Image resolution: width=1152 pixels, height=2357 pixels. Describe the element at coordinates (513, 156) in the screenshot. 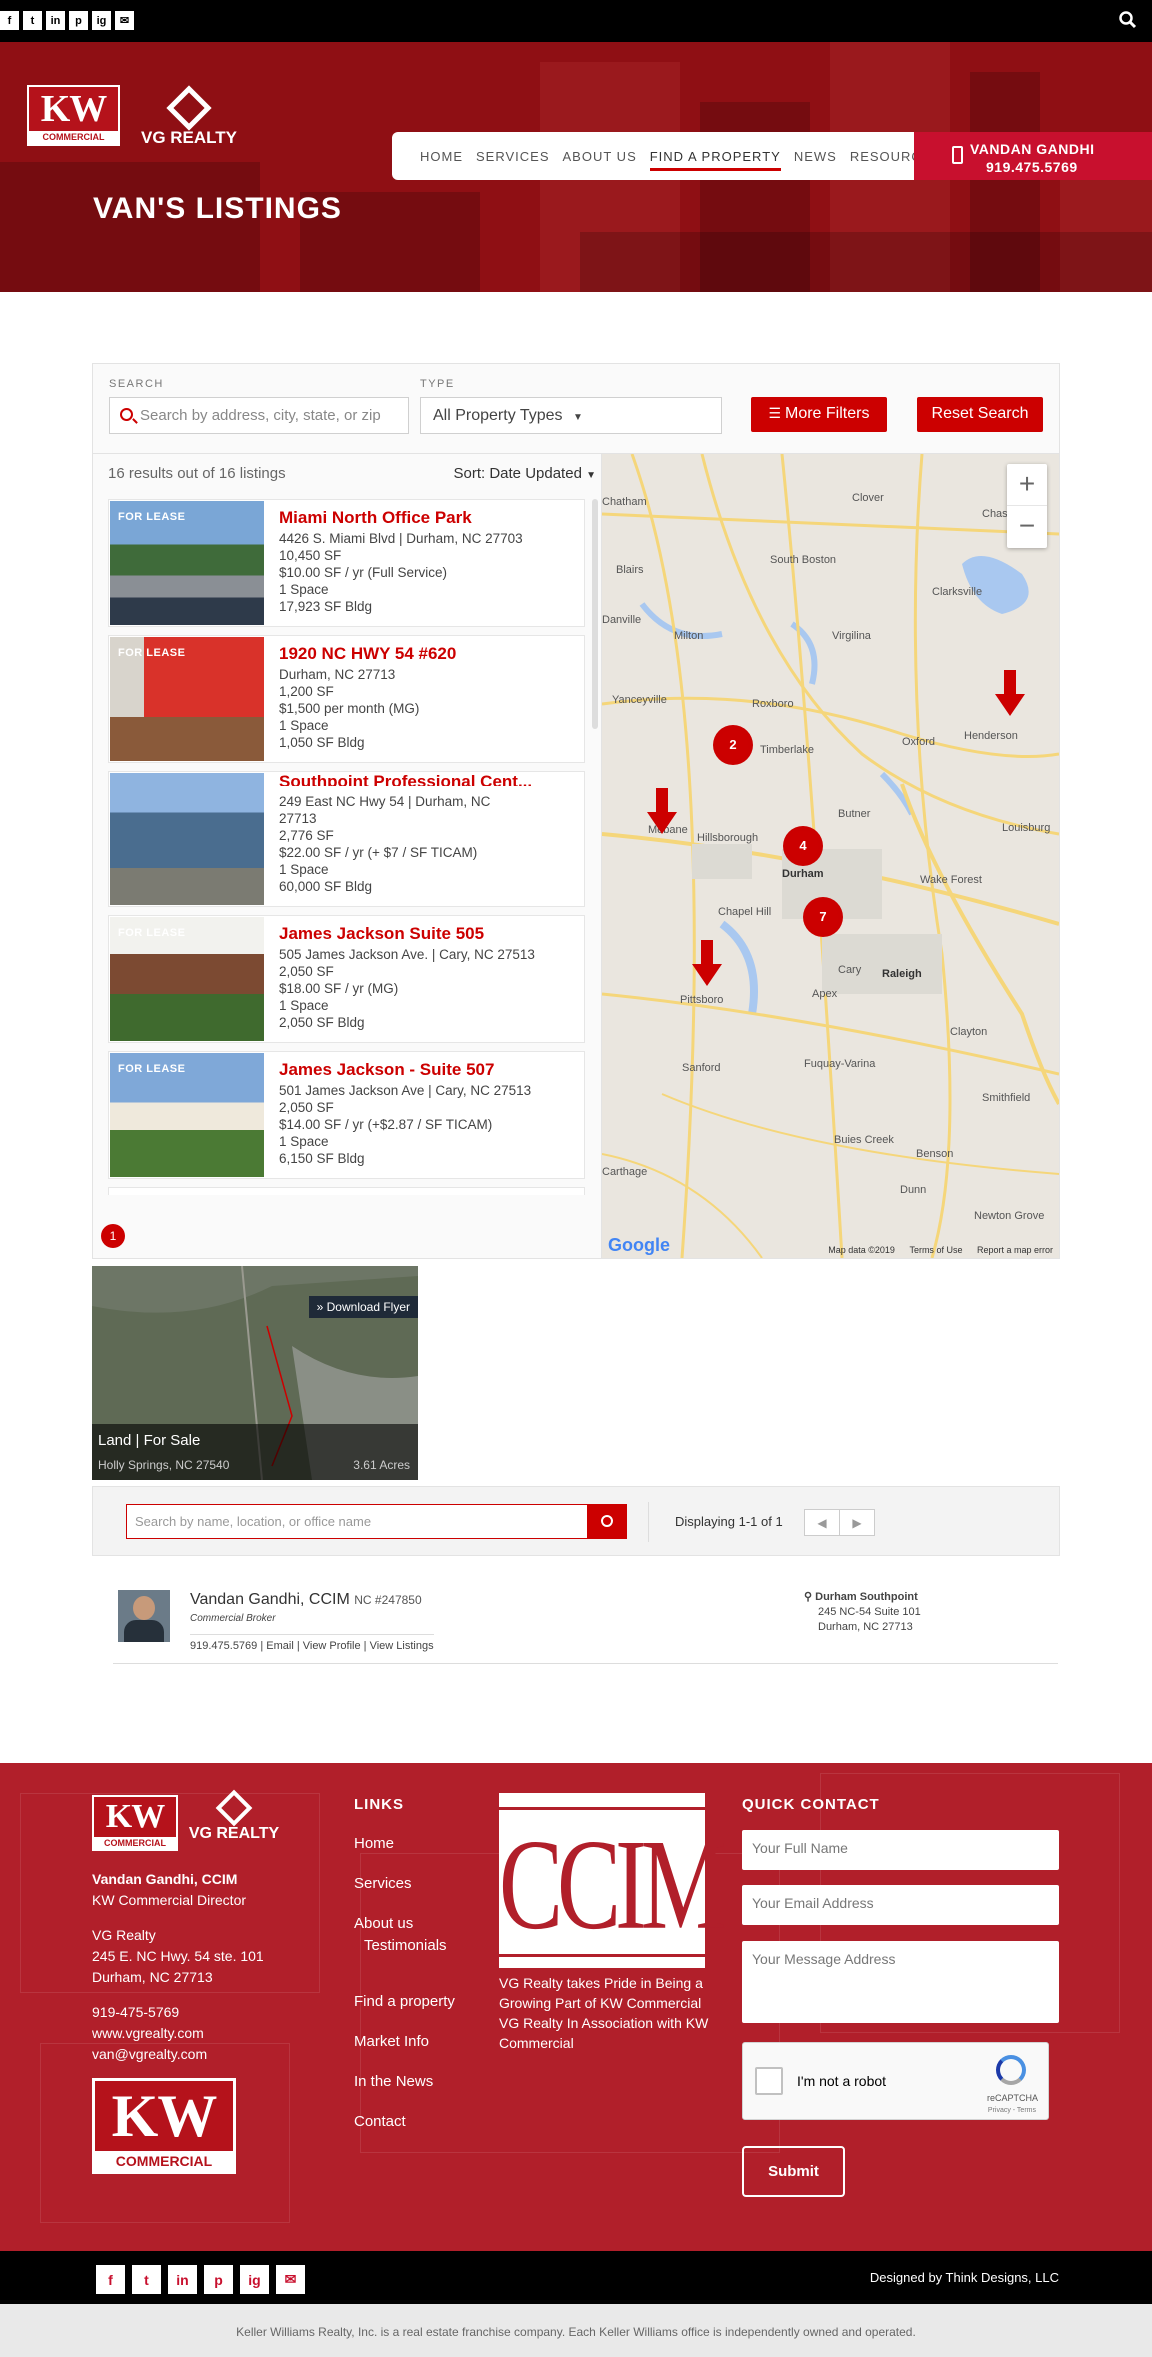

I see `nav-services: SERVICES` at that location.